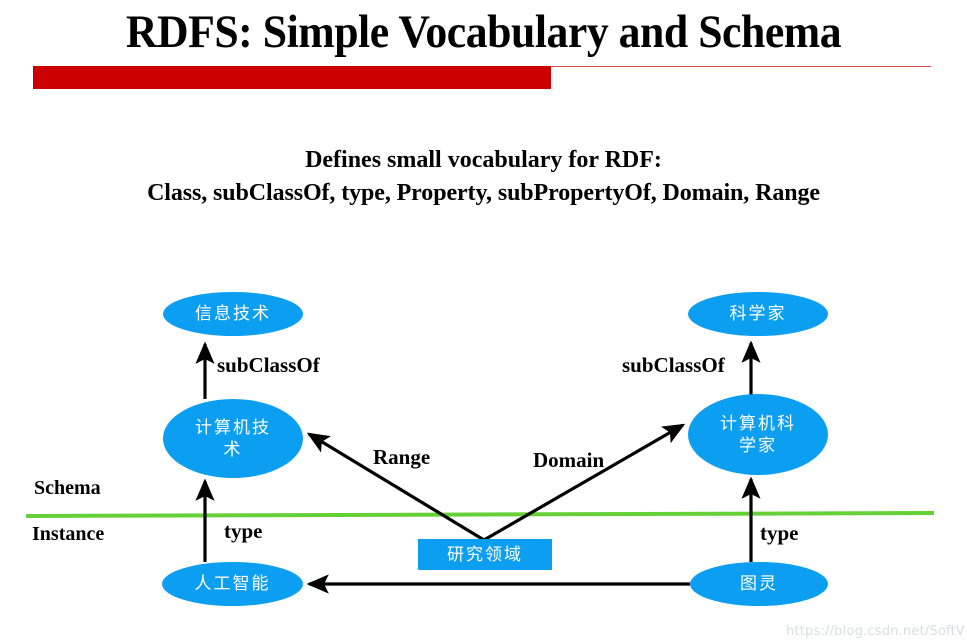  I want to click on edge-label-subclassof-left: subClassOf, so click(268, 365).